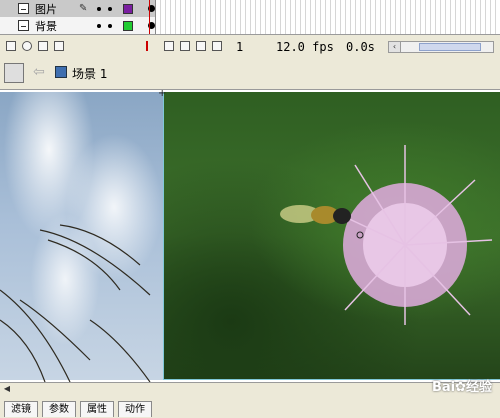 This screenshot has width=500, height=418. Describe the element at coordinates (169, 46) in the screenshot. I see `onion-skin-icon` at that location.